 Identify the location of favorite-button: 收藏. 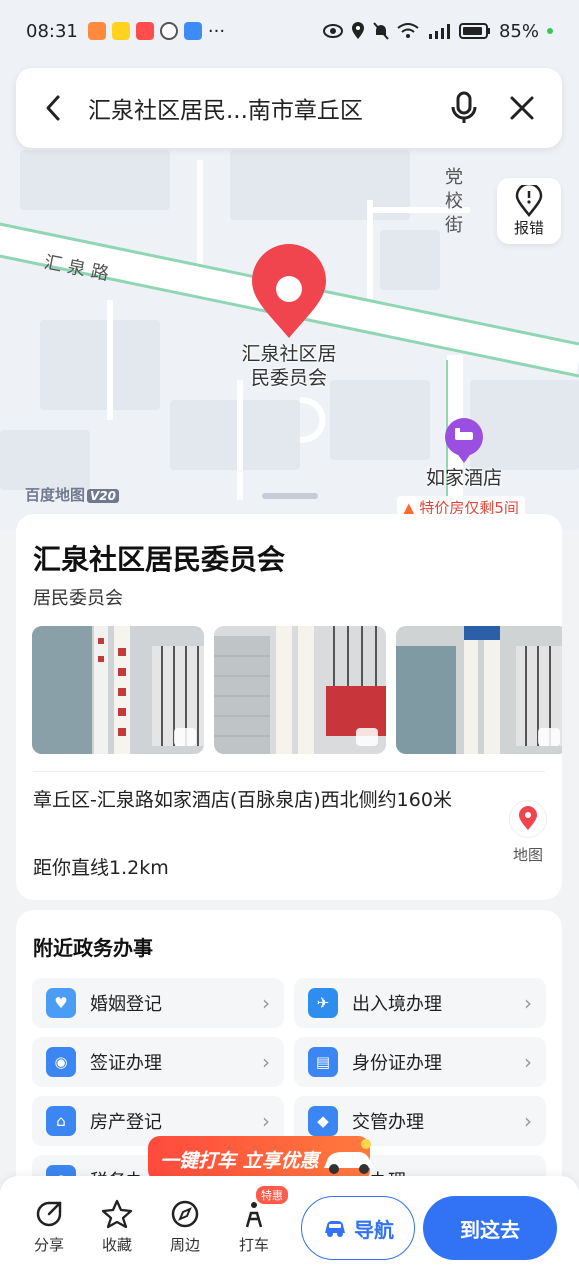
(117, 1225).